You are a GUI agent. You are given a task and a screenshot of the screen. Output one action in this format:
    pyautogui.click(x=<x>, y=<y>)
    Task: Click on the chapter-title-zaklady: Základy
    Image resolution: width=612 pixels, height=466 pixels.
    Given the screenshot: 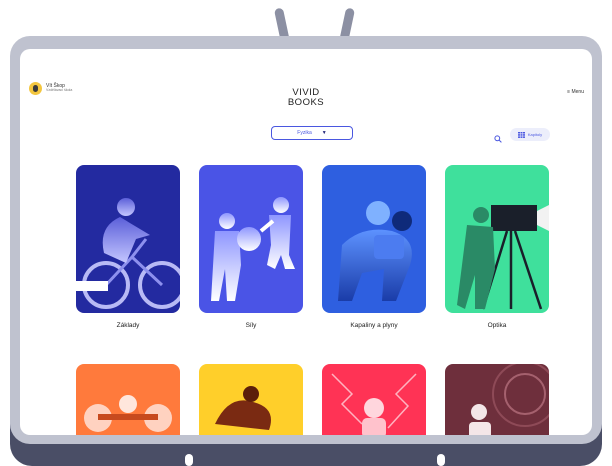 What is the action you would take?
    pyautogui.click(x=128, y=325)
    